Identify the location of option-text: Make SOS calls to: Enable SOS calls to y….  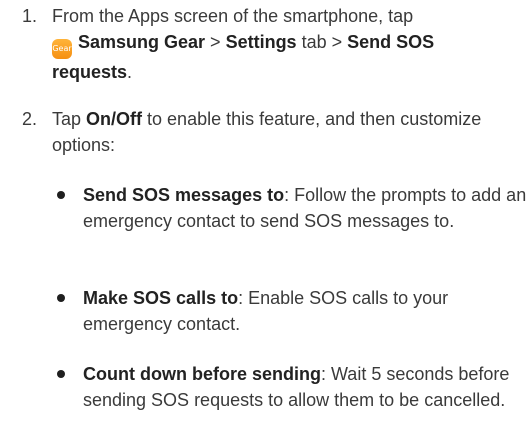
(306, 311).